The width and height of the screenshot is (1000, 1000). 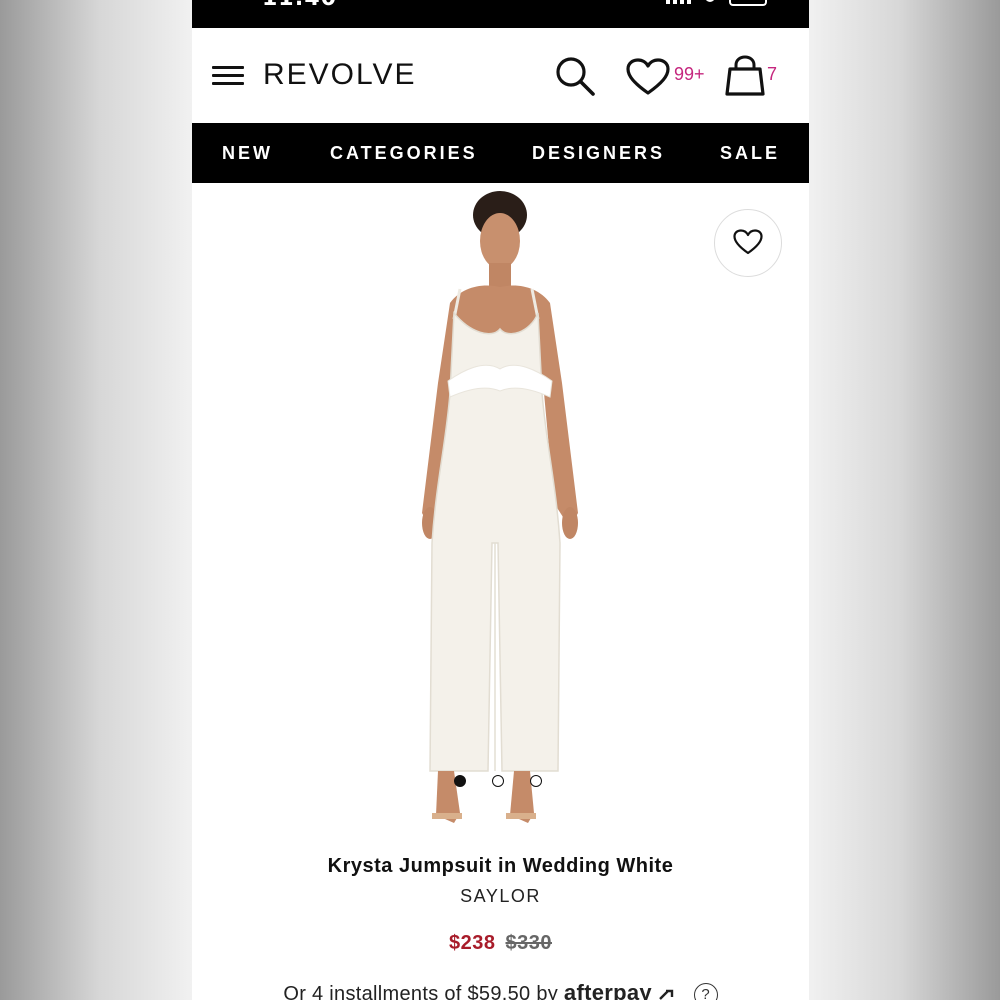 What do you see at coordinates (710, 1) in the screenshot?
I see `wifi-icon` at bounding box center [710, 1].